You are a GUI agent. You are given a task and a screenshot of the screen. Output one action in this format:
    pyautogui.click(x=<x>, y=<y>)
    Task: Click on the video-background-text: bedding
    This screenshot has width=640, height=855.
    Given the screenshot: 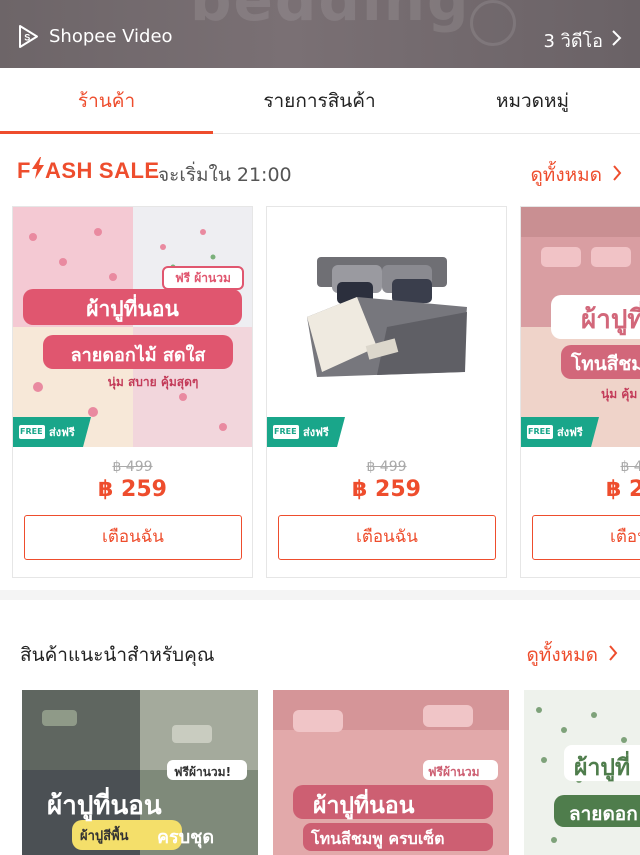 What is the action you would take?
    pyautogui.click(x=330, y=17)
    